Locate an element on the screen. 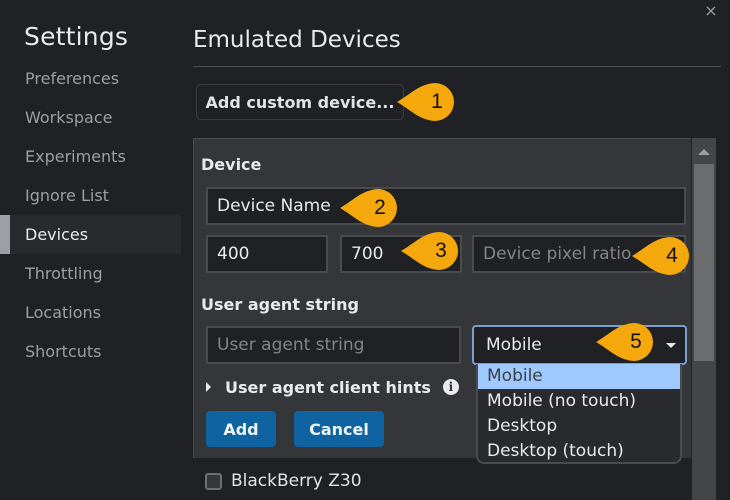  sidebar-item-workspace: Workspace is located at coordinates (90, 117).